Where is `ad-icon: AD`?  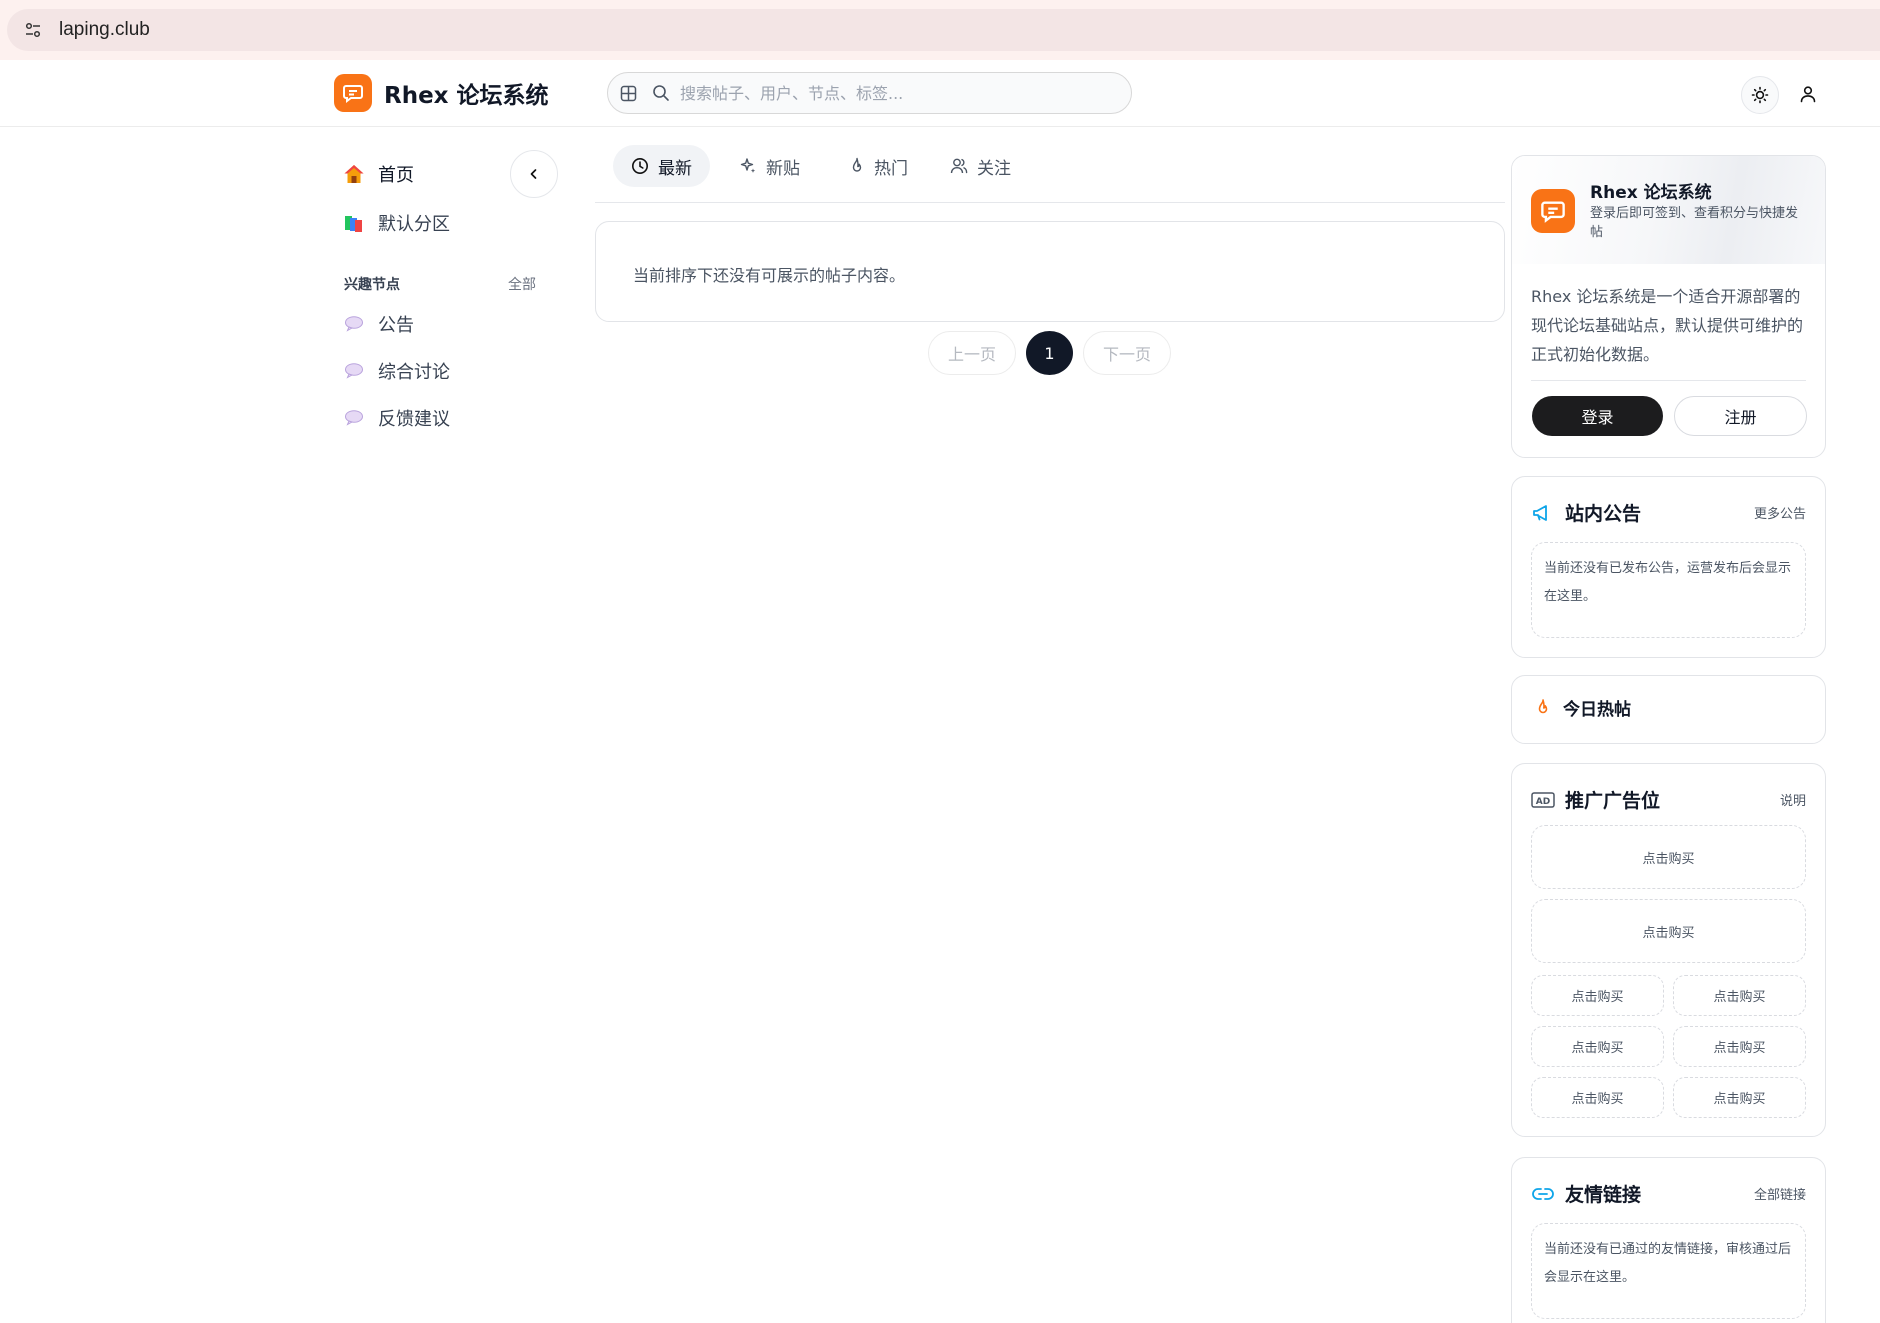 ad-icon: AD is located at coordinates (1543, 800).